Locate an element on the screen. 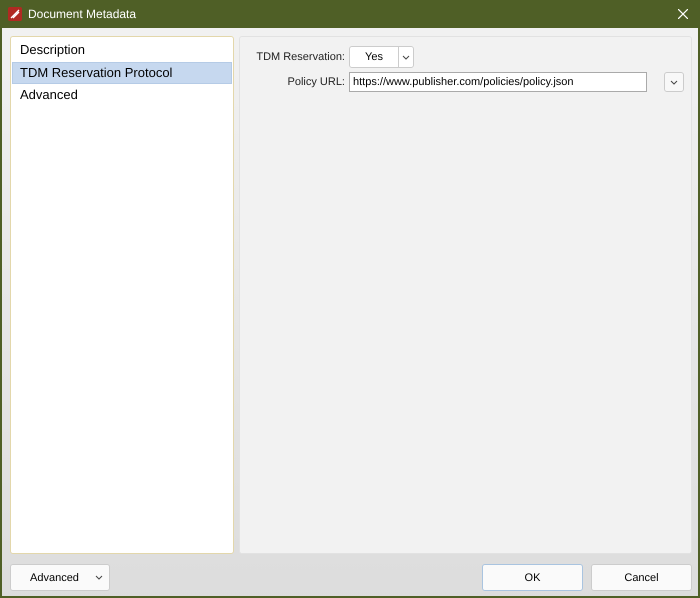 This screenshot has height=598, width=700. dropdown-button is located at coordinates (674, 82).